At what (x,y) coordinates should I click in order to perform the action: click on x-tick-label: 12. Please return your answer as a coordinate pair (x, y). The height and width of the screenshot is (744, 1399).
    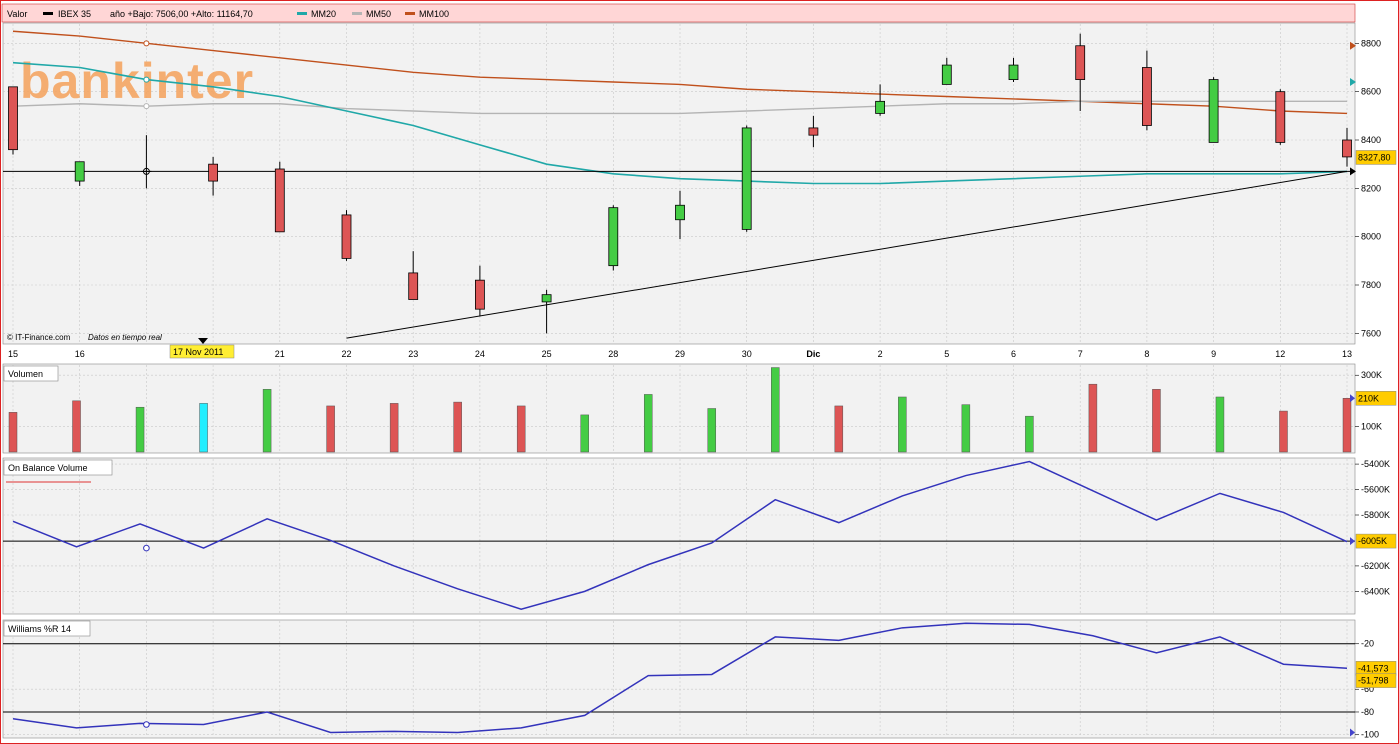
    Looking at the image, I should click on (1280, 354).